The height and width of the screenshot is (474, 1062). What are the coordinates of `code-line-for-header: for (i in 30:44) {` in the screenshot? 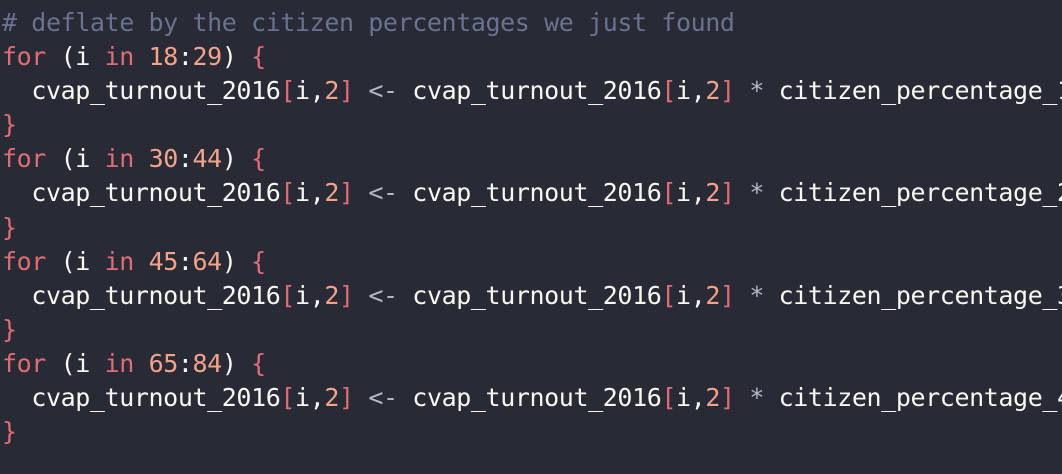 It's located at (532, 159).